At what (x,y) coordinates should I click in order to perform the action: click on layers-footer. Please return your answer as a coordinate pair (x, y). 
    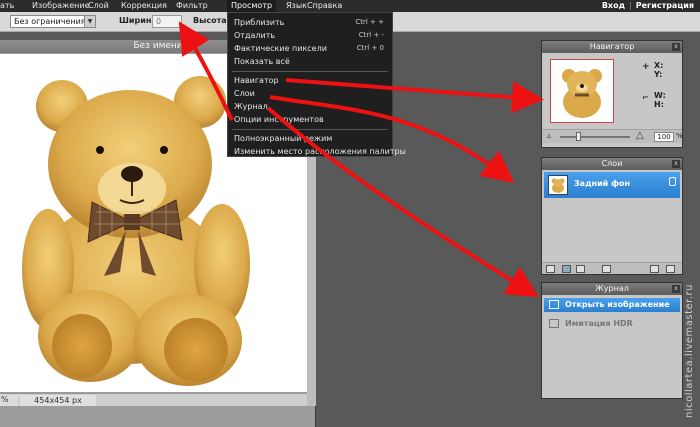
    Looking at the image, I should click on (612, 268).